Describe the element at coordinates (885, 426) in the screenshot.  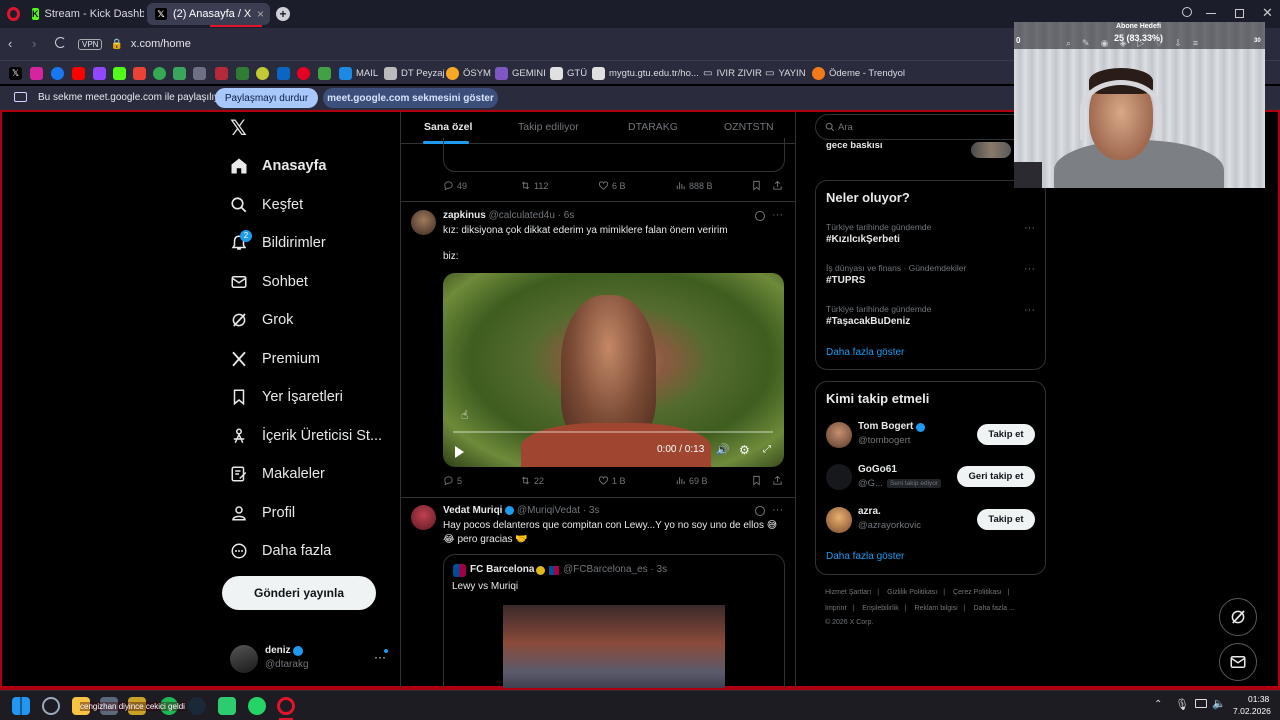
I see `suggestion-name: Tom Bogert` at that location.